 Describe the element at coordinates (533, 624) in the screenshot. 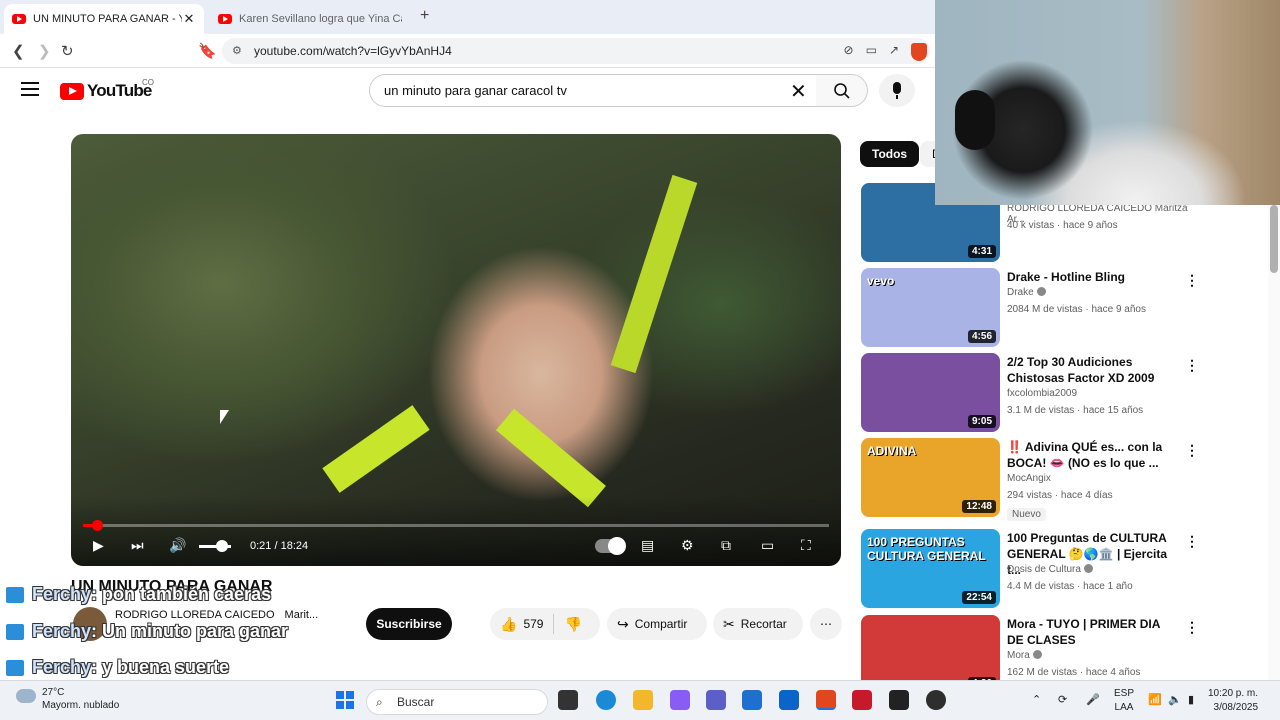

I see `like-count: 579` at that location.